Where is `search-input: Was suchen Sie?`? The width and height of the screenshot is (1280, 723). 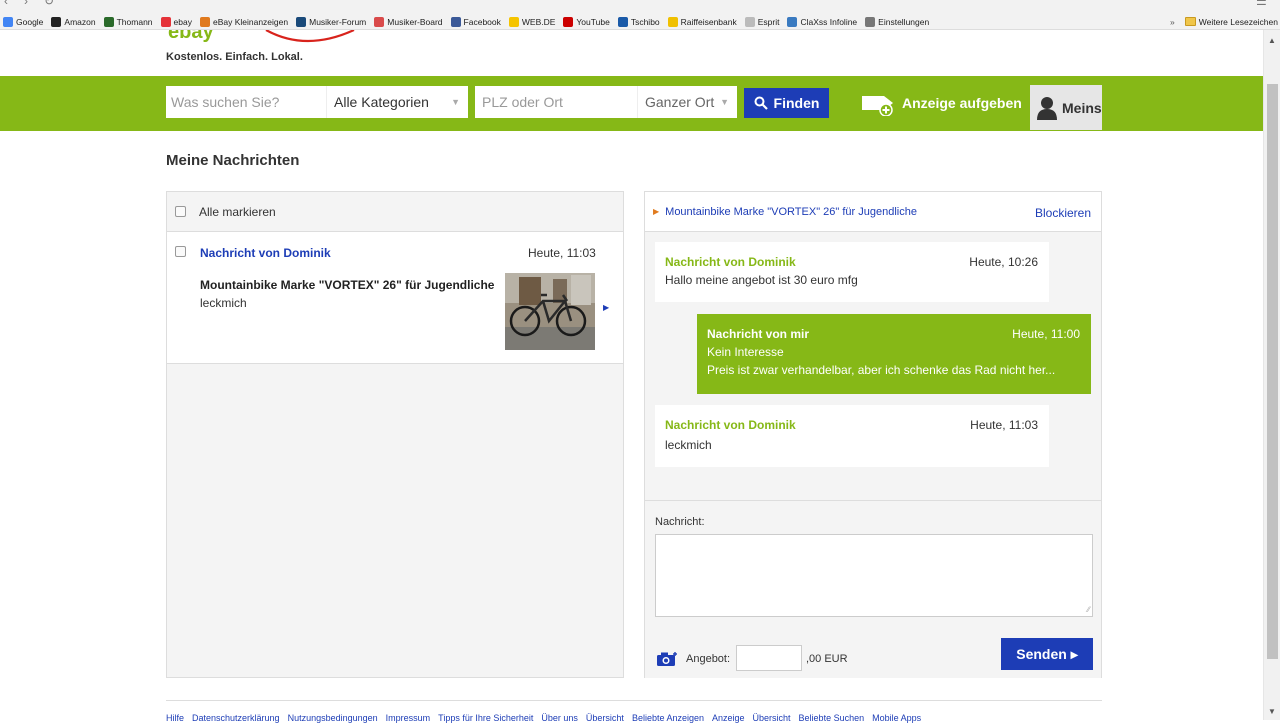
search-input: Was suchen Sie? is located at coordinates (246, 102).